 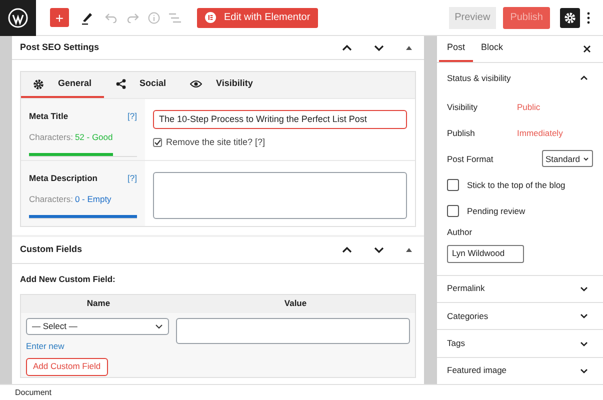 I want to click on enter-new-link: Enter new, so click(x=97, y=346).